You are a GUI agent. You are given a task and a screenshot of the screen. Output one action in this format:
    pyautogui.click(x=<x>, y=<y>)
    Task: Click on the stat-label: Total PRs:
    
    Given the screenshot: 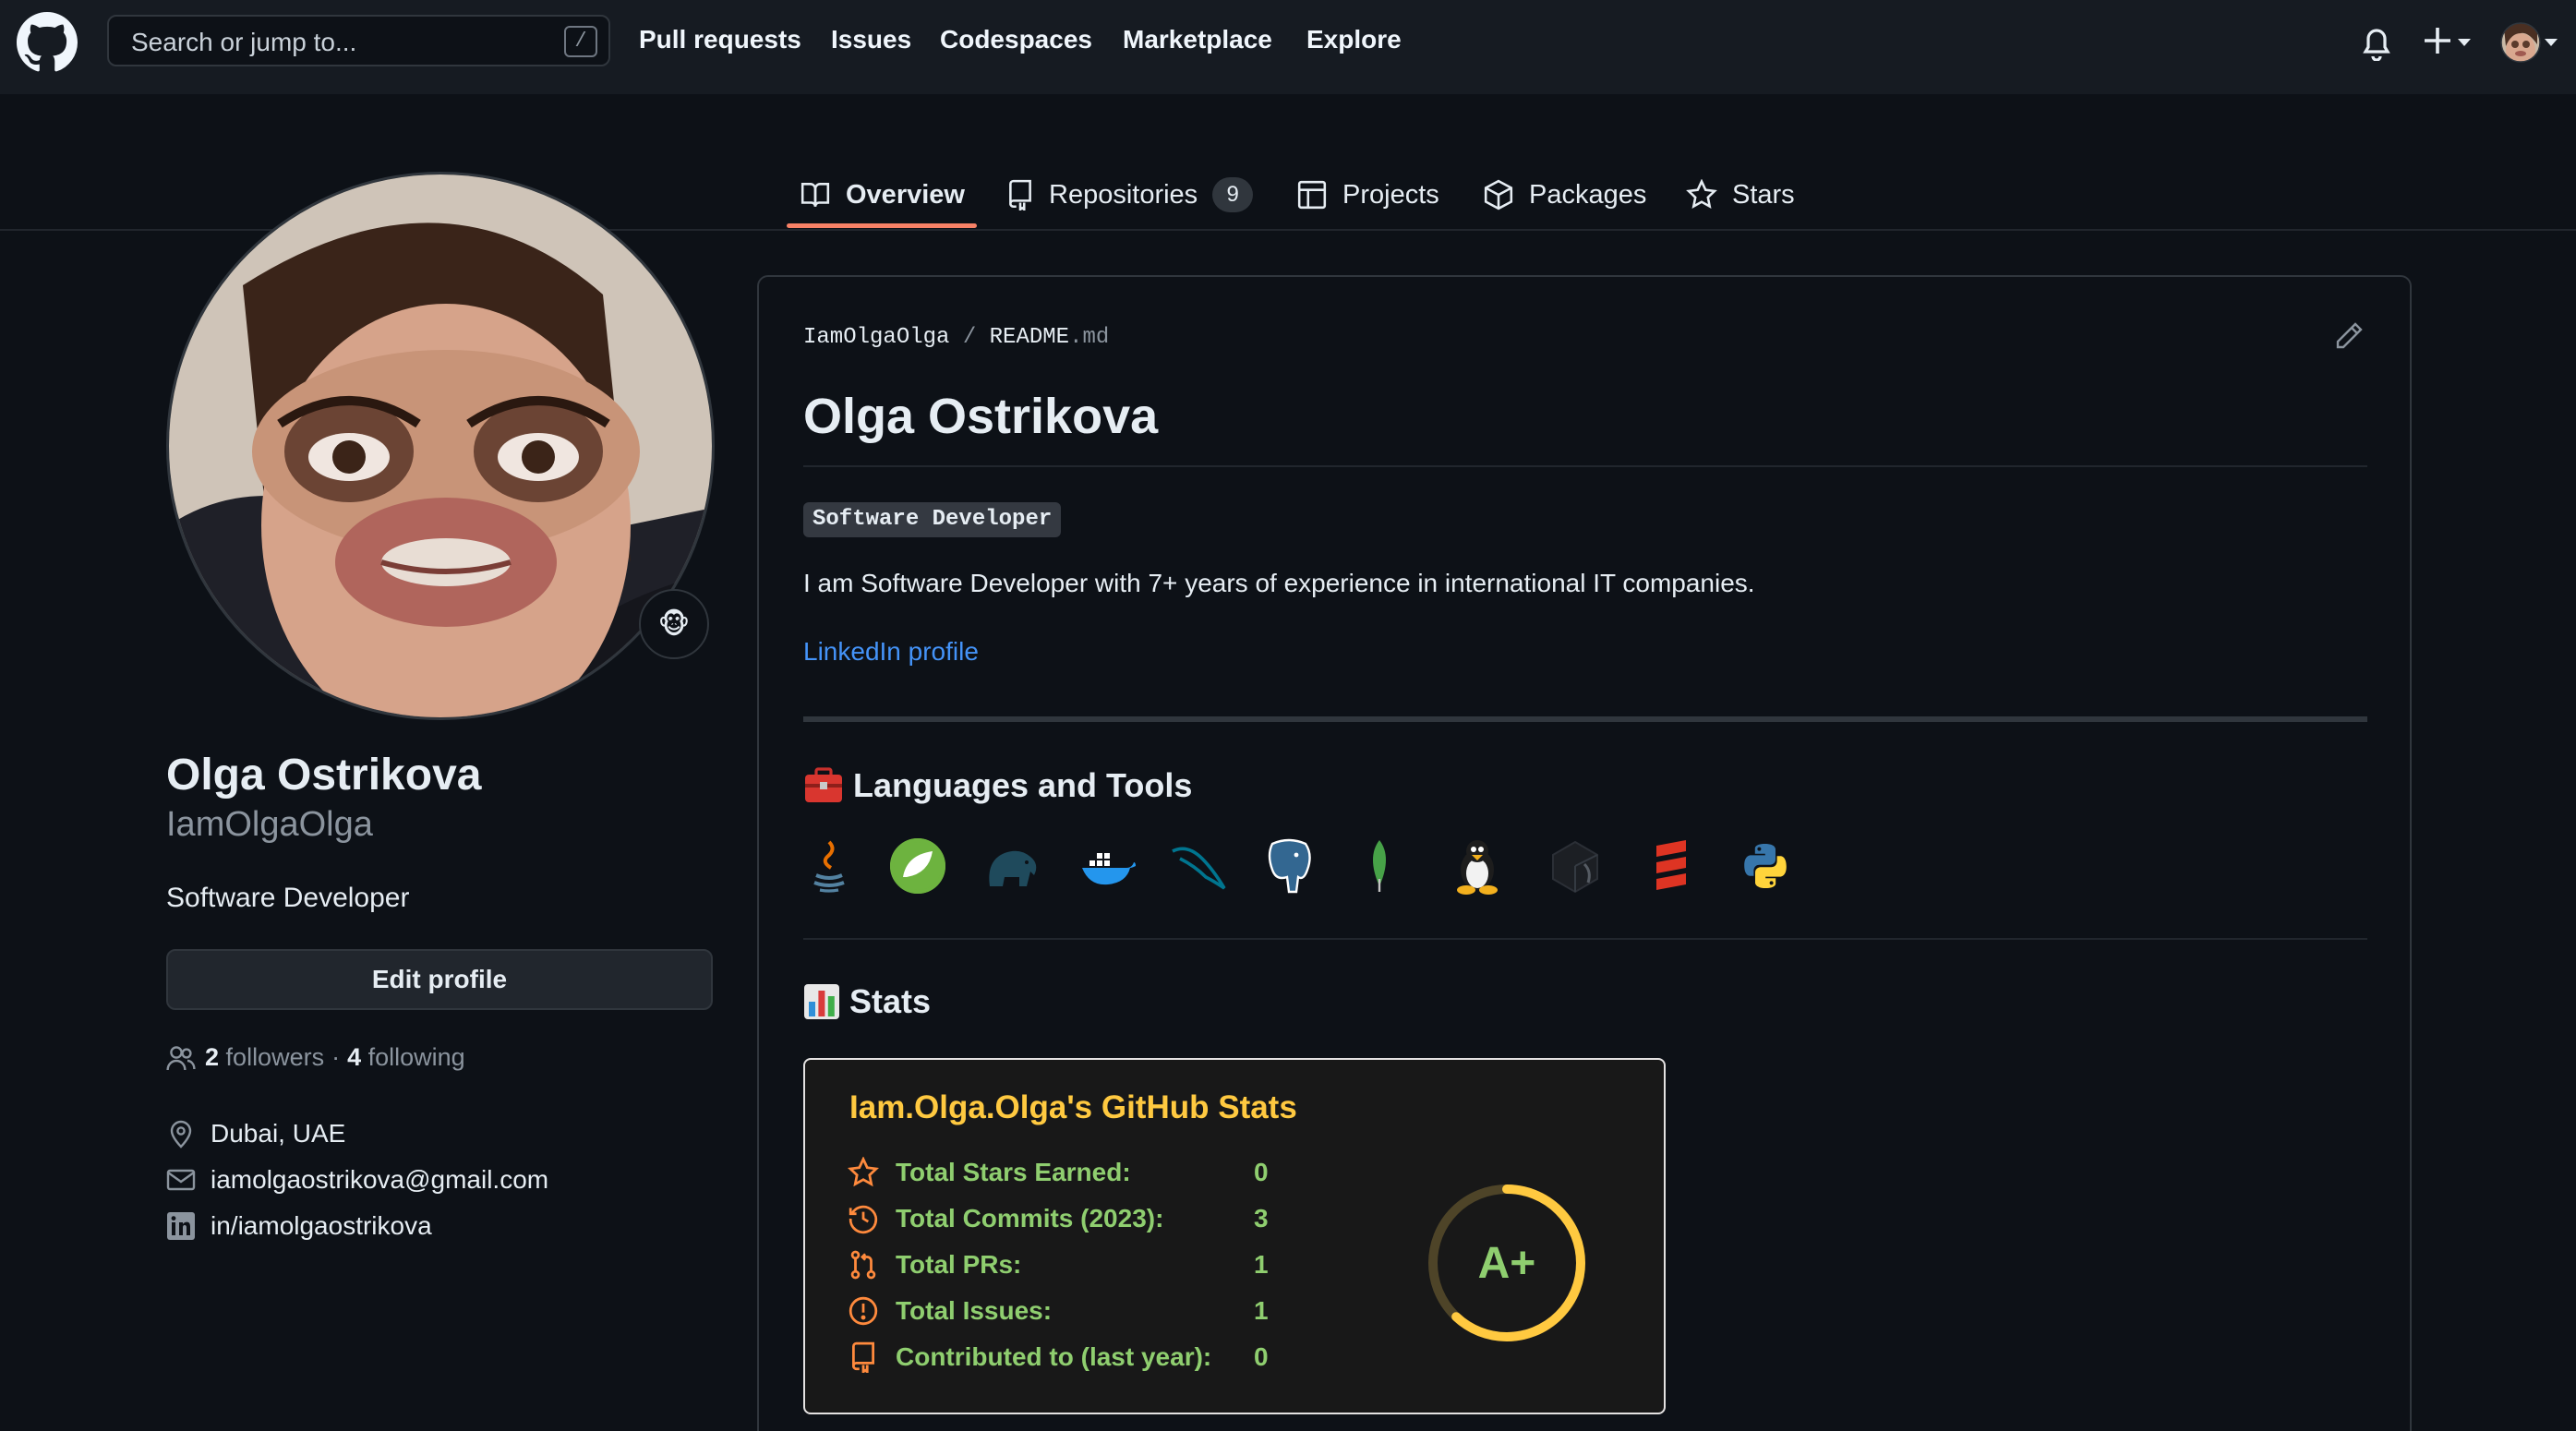 What is the action you would take?
    pyautogui.click(x=959, y=1265)
    